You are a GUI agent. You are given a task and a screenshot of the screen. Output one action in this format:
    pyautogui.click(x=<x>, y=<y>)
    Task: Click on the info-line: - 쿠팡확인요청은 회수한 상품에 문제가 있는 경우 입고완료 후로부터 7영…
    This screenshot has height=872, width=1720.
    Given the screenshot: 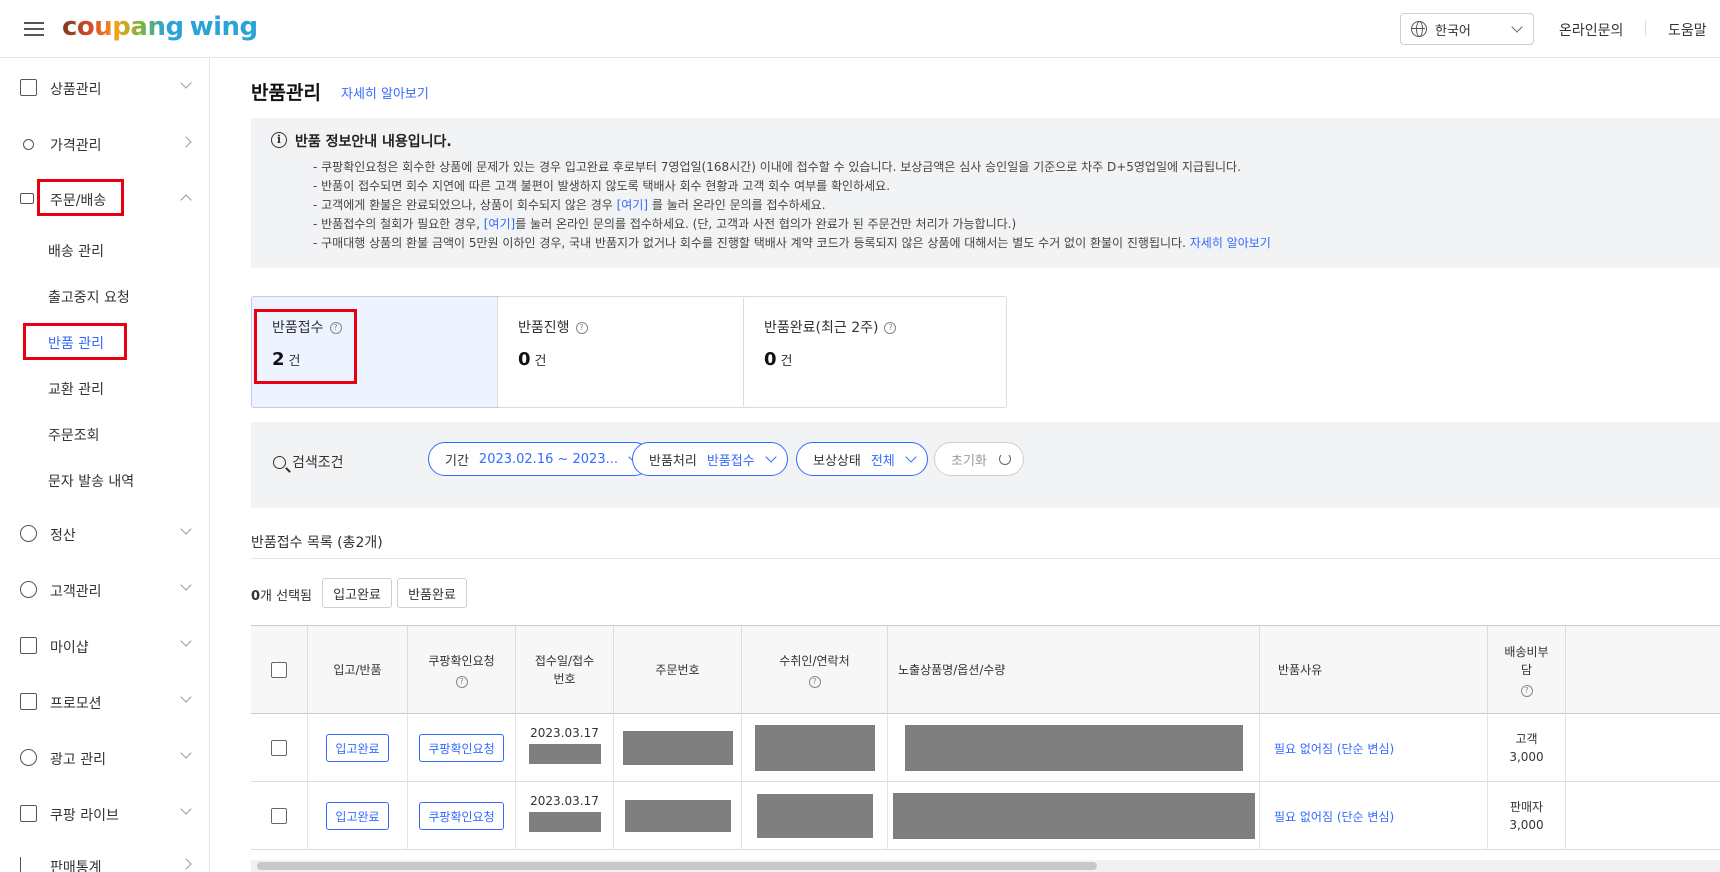 What is the action you would take?
    pyautogui.click(x=777, y=166)
    